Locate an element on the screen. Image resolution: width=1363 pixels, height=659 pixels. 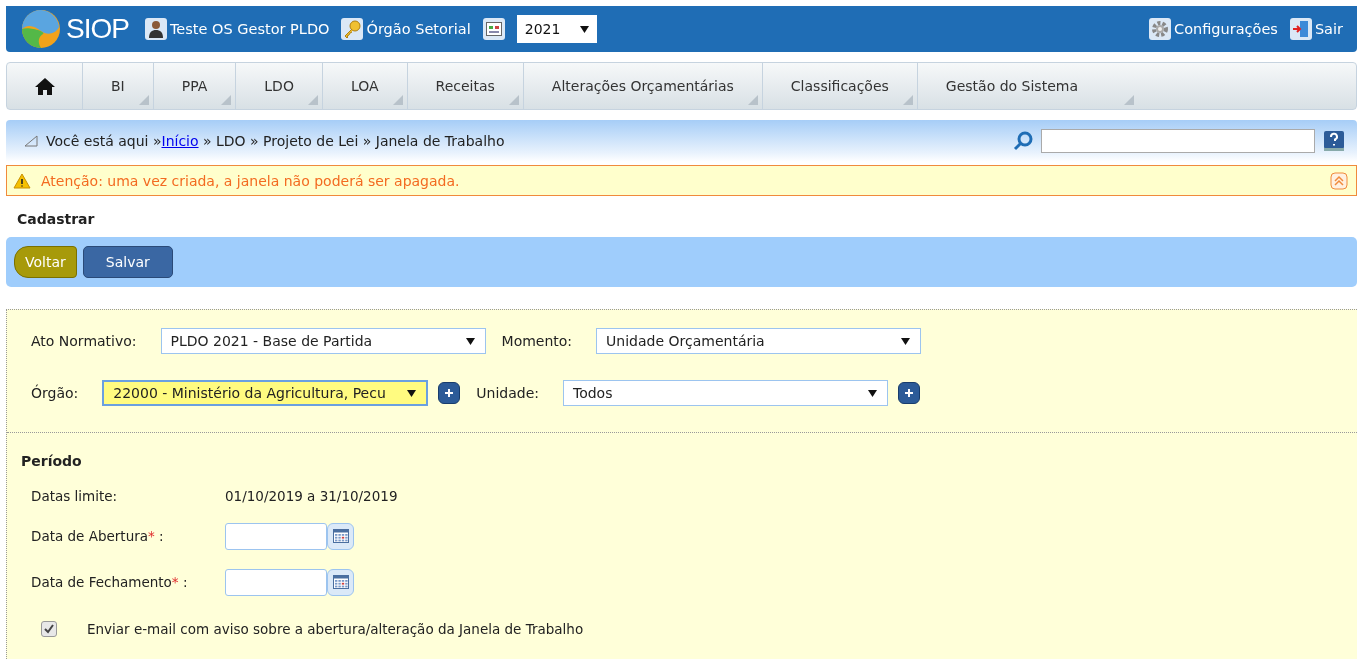
exit-door-icon is located at coordinates (1300, 29).